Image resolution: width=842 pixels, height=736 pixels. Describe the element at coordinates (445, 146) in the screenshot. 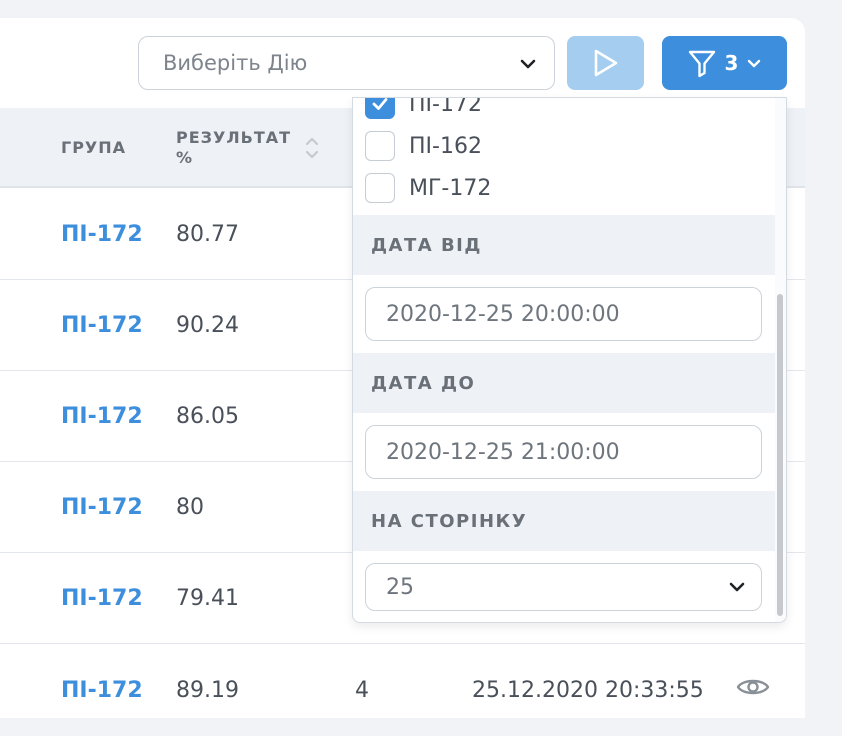

I see `option-label: ПІ-162` at that location.